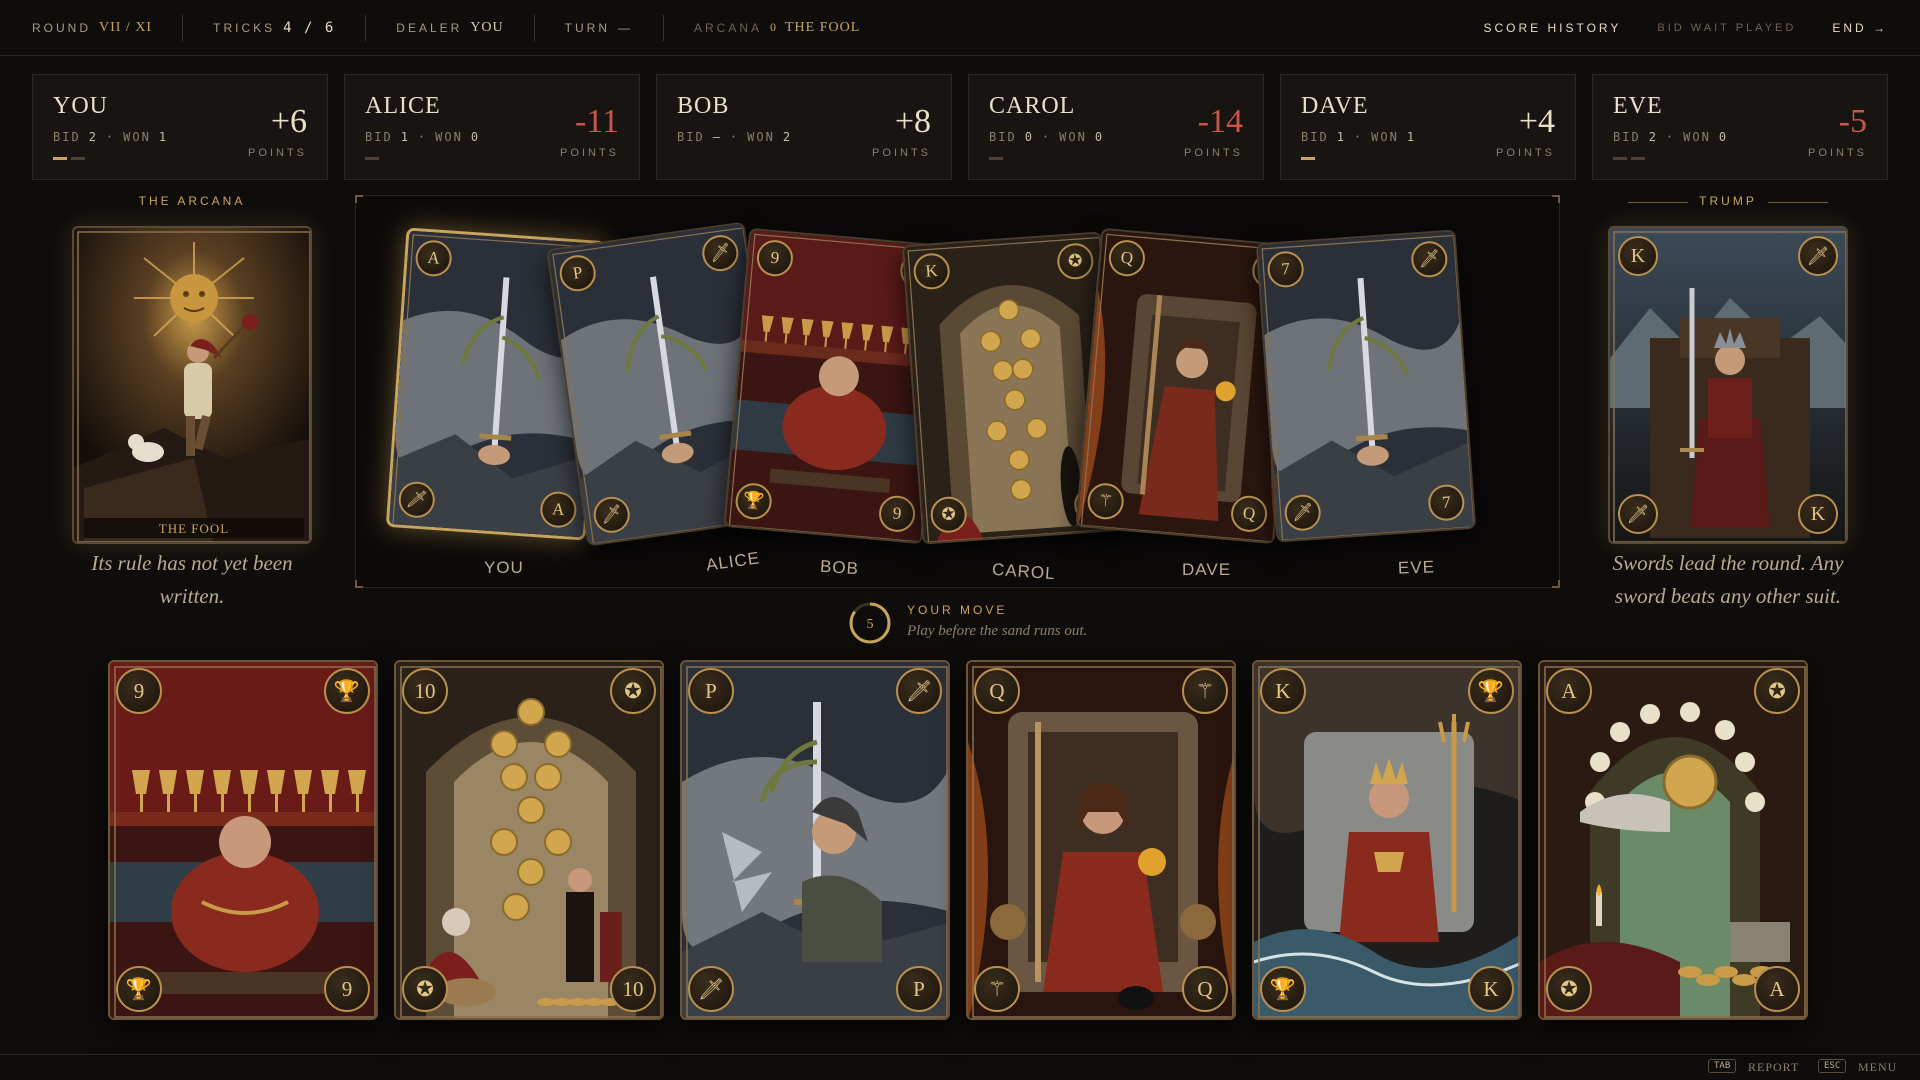 The width and height of the screenshot is (1920, 1080). What do you see at coordinates (1207, 569) in the screenshot?
I see `played-by-label: DAVE` at bounding box center [1207, 569].